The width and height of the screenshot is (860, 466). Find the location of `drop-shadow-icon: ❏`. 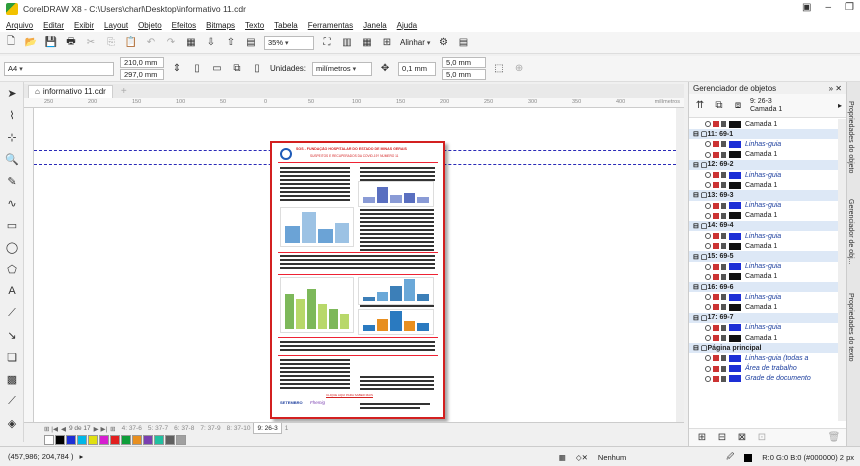

drop-shadow-icon: ❏ is located at coordinates (12, 357).